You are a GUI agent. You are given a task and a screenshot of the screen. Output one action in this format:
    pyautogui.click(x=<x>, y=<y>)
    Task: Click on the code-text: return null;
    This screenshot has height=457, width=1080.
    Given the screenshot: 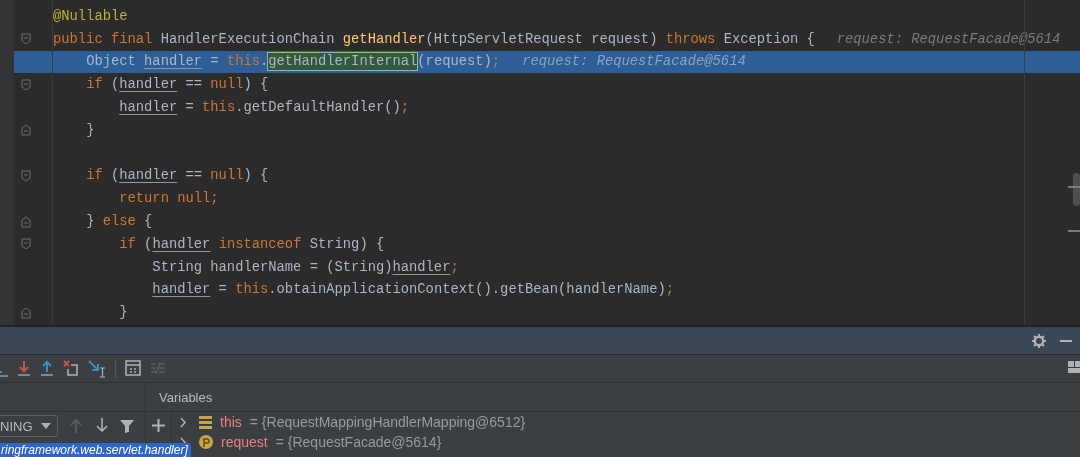 What is the action you would take?
    pyautogui.click(x=168, y=199)
    